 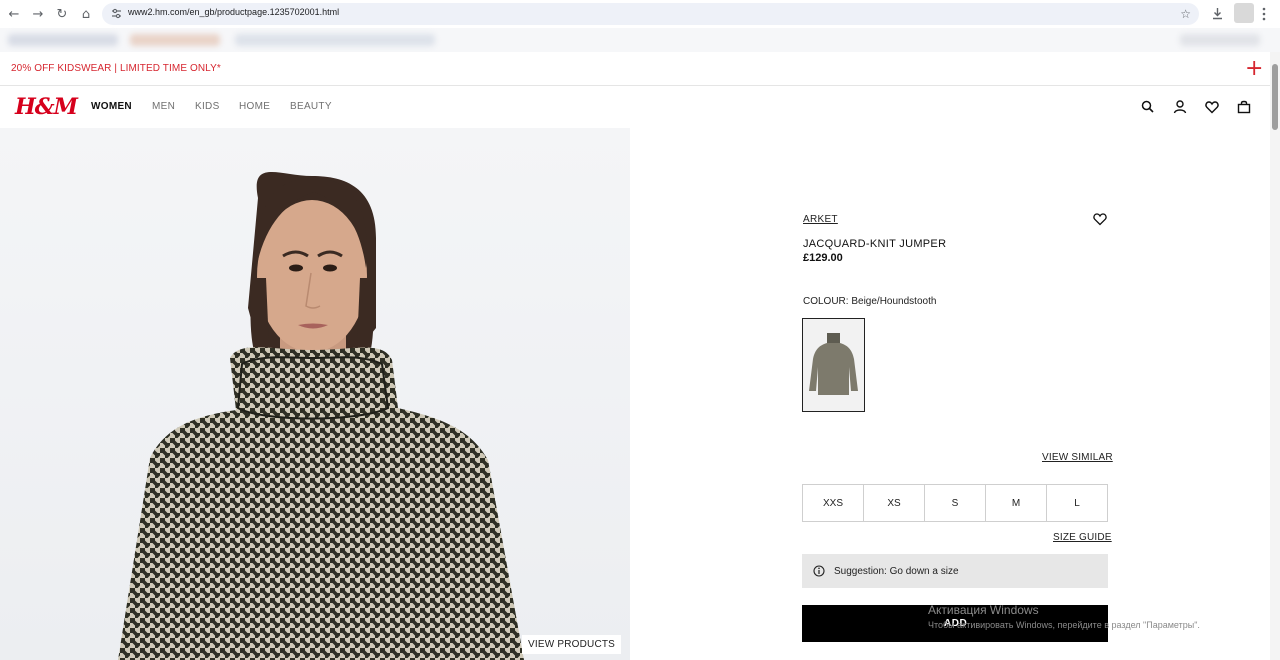 I want to click on account-icon, so click(x=1180, y=107).